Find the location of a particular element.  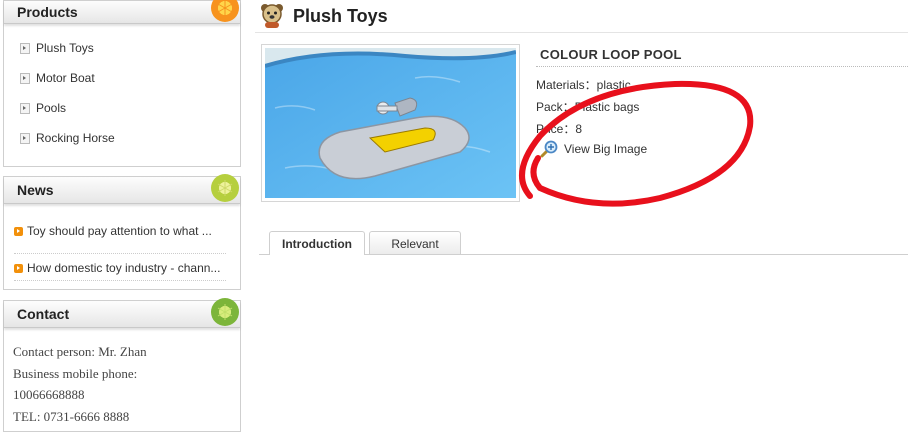

divider is located at coordinates (722, 66).